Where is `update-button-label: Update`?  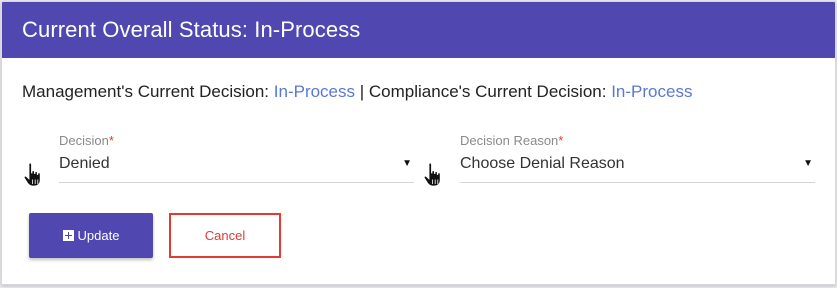
update-button-label: Update is located at coordinates (98, 235).